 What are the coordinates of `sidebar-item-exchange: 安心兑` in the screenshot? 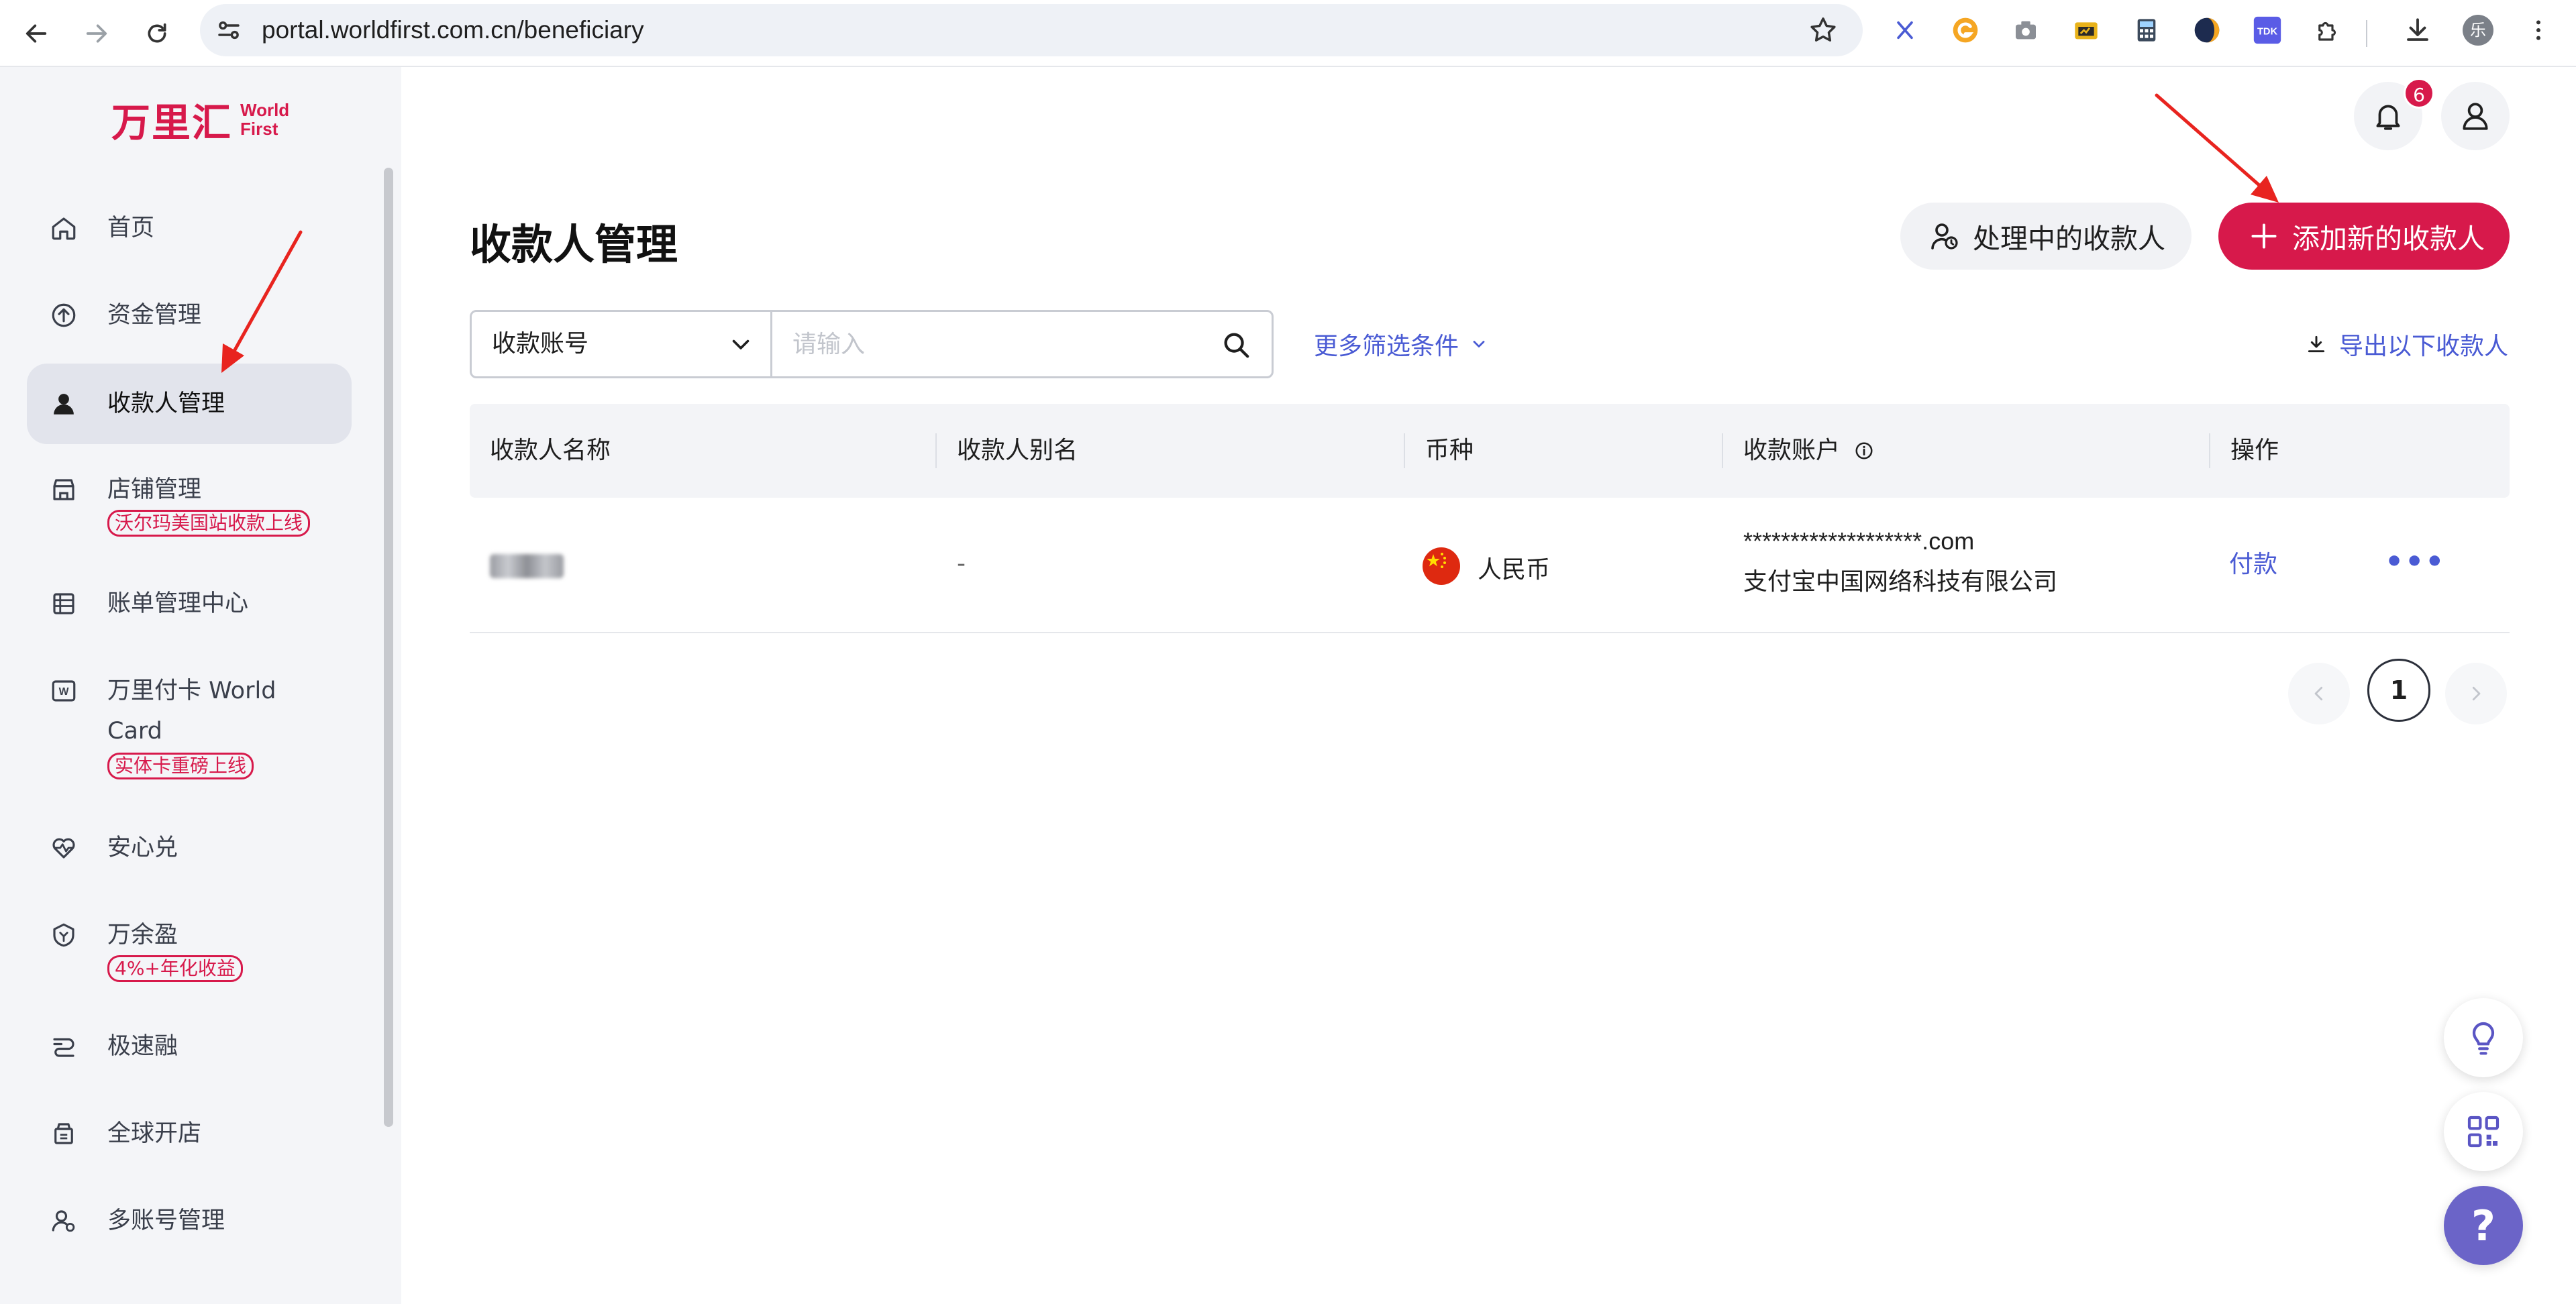 It's located at (189, 848).